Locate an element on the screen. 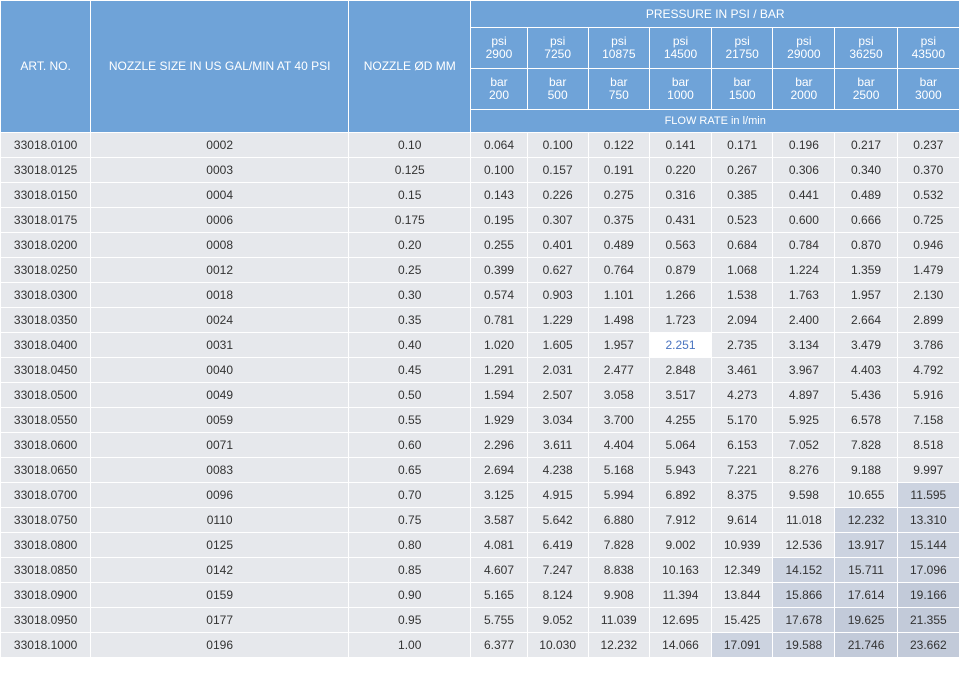 The height and width of the screenshot is (675, 960). flow-rate-cell: 3.125 is located at coordinates (499, 495).